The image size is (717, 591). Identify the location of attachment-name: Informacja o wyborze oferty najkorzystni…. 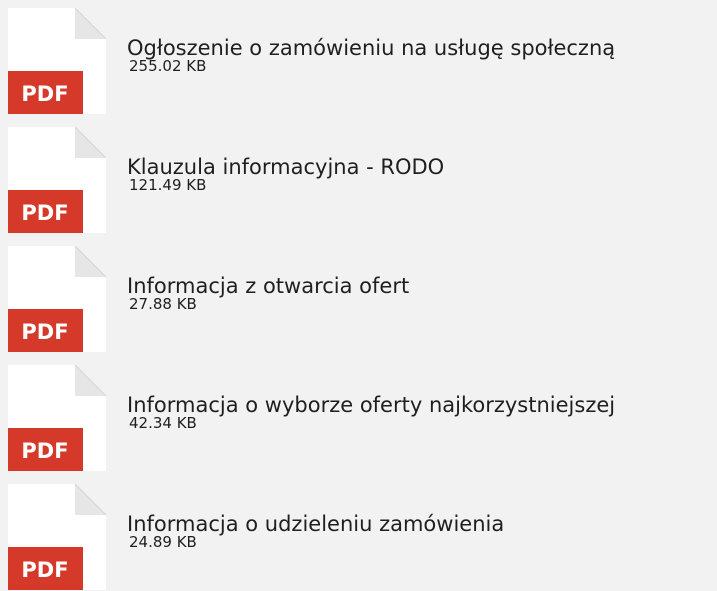
(371, 405).